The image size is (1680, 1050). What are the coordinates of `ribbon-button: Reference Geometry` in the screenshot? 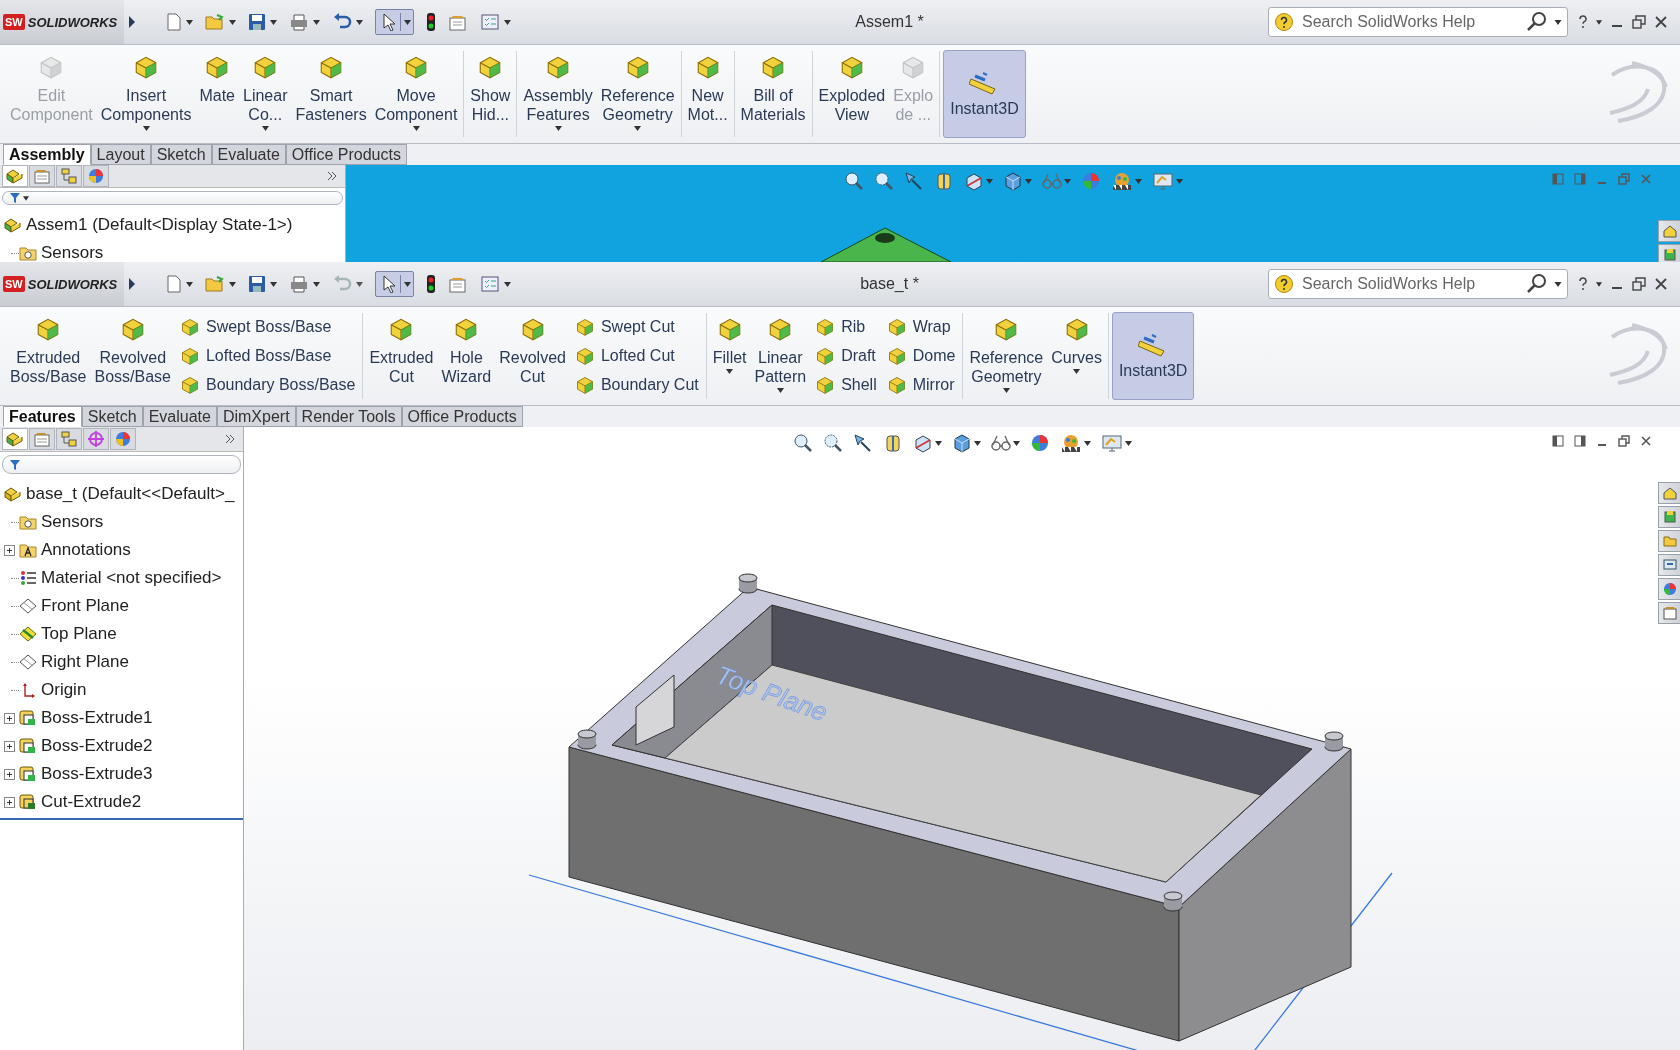 It's located at (637, 94).